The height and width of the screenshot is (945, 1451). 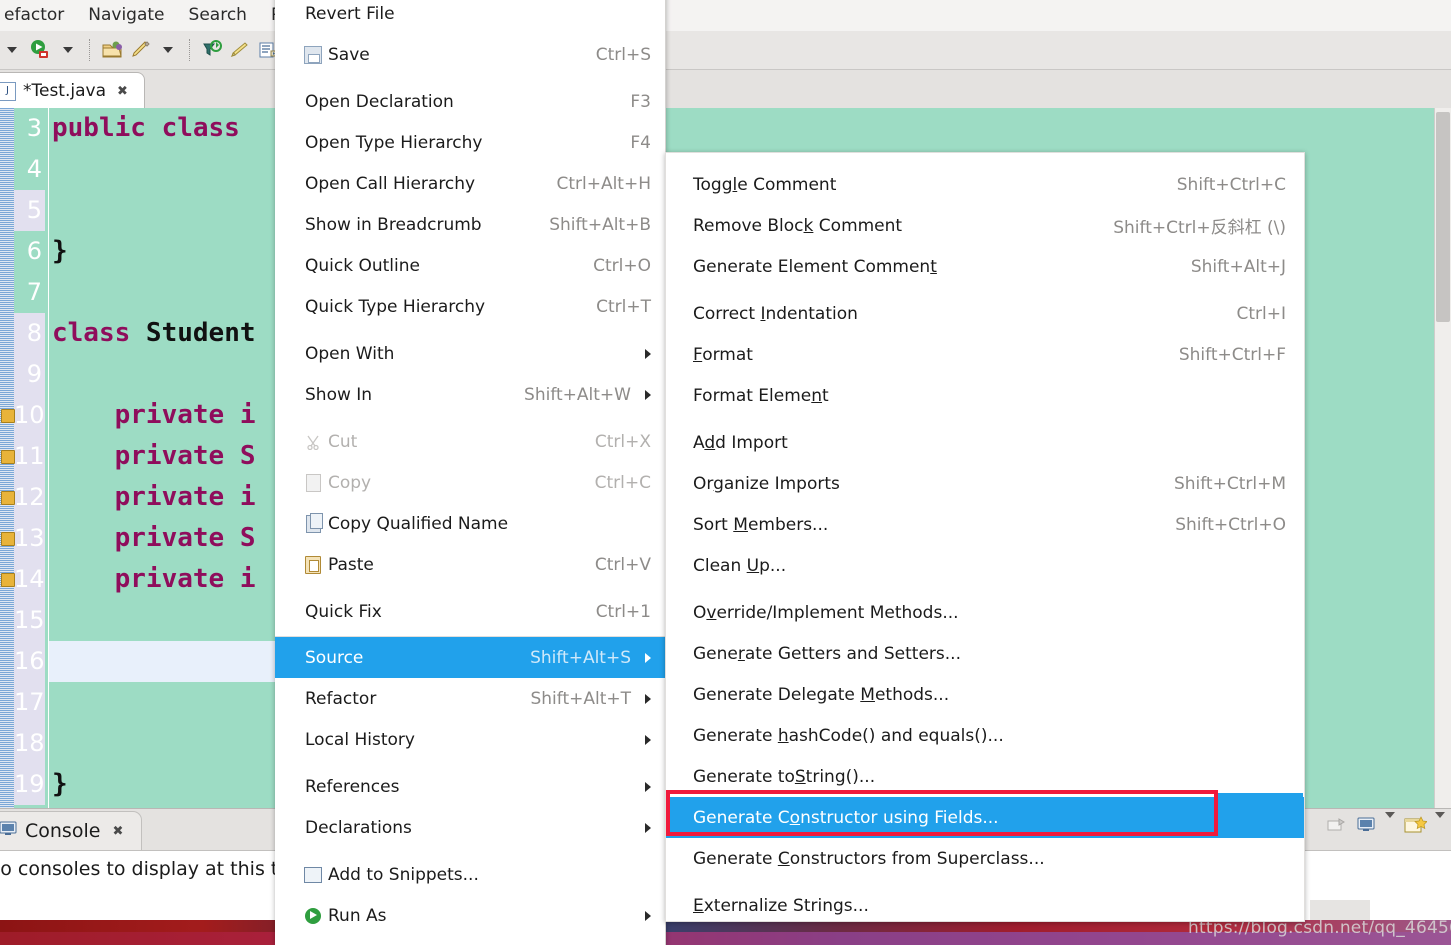 What do you see at coordinates (34, 128) in the screenshot?
I see `line-number: 3` at bounding box center [34, 128].